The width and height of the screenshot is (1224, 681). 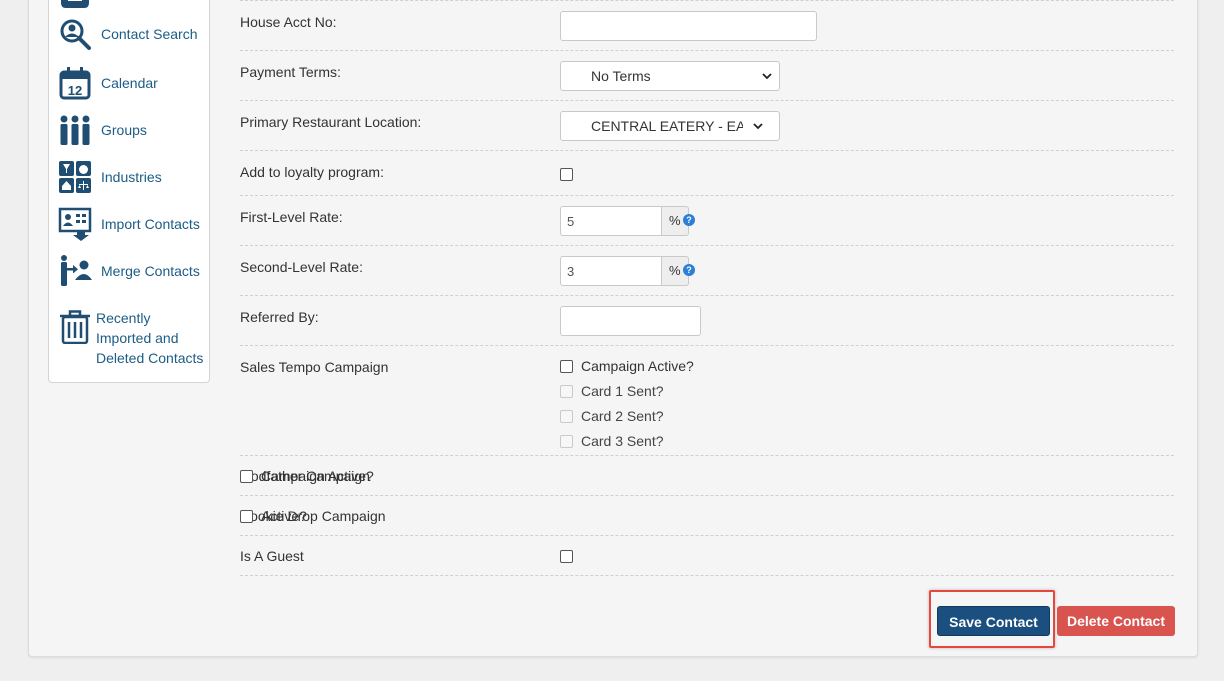 What do you see at coordinates (75, 271) in the screenshot?
I see `merge-contacts-icon` at bounding box center [75, 271].